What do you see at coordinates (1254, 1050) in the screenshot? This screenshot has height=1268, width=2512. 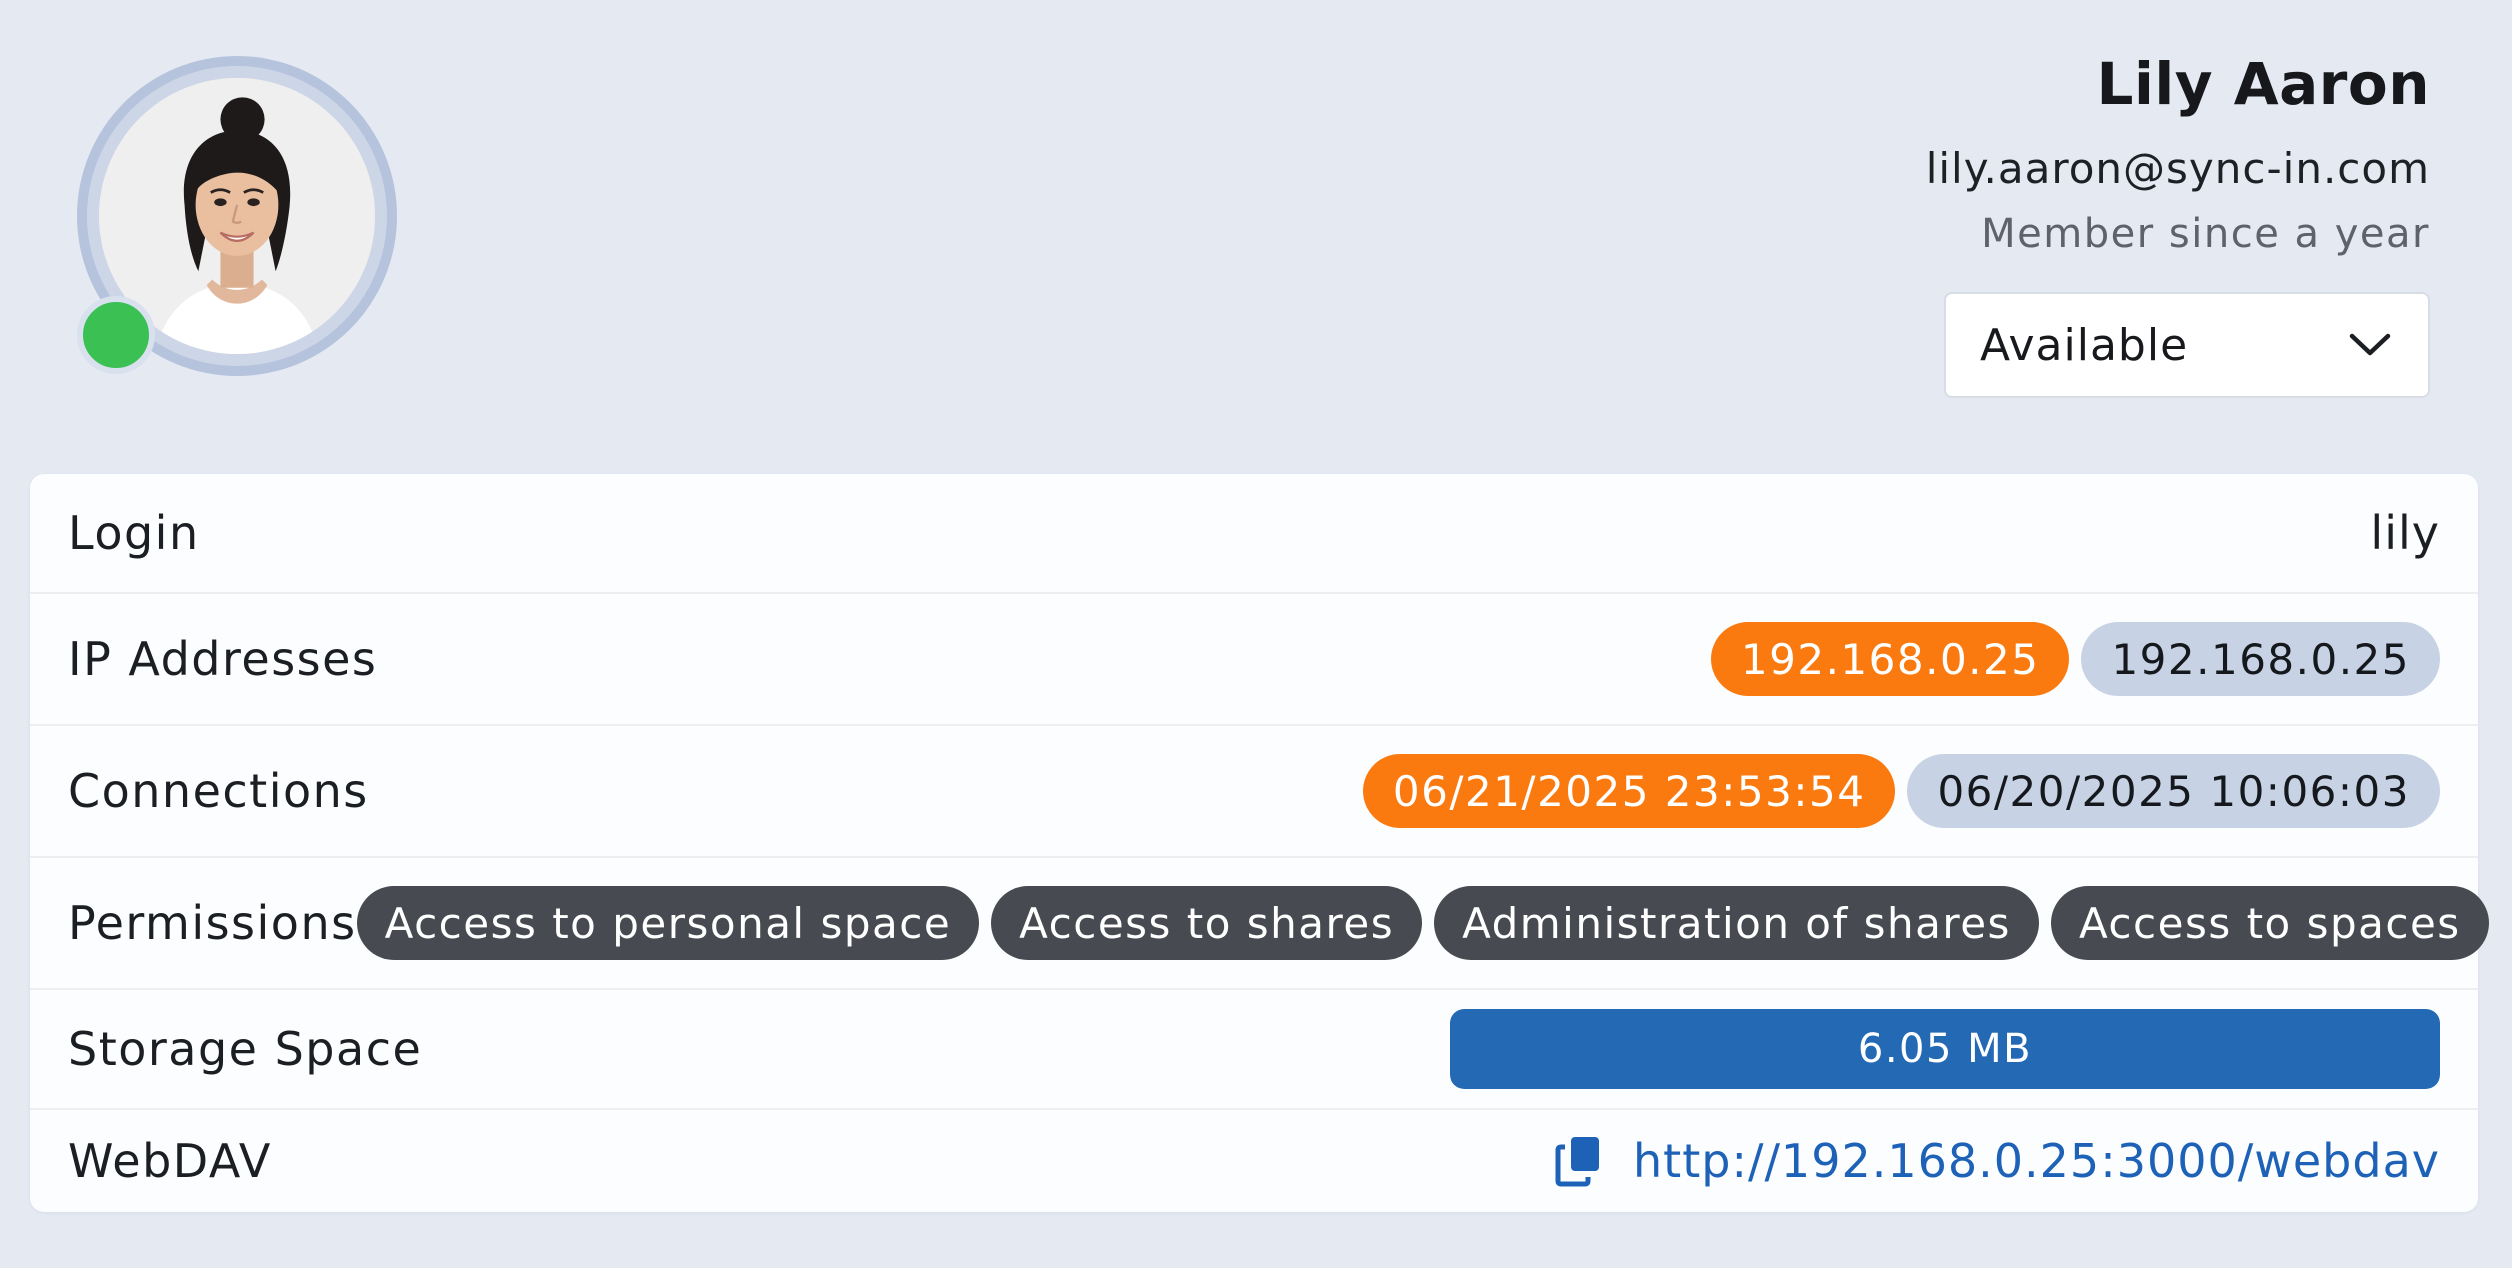 I see `row-storage-space: Storage Space 6.05 MB` at bounding box center [1254, 1050].